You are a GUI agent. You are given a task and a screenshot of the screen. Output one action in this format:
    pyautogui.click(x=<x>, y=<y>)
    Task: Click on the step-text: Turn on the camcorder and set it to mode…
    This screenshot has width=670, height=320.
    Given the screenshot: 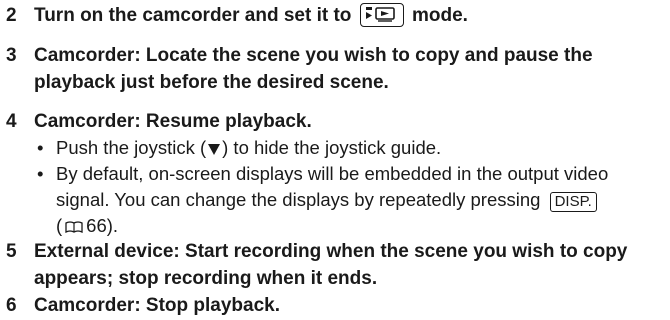 What is the action you would take?
    pyautogui.click(x=349, y=15)
    